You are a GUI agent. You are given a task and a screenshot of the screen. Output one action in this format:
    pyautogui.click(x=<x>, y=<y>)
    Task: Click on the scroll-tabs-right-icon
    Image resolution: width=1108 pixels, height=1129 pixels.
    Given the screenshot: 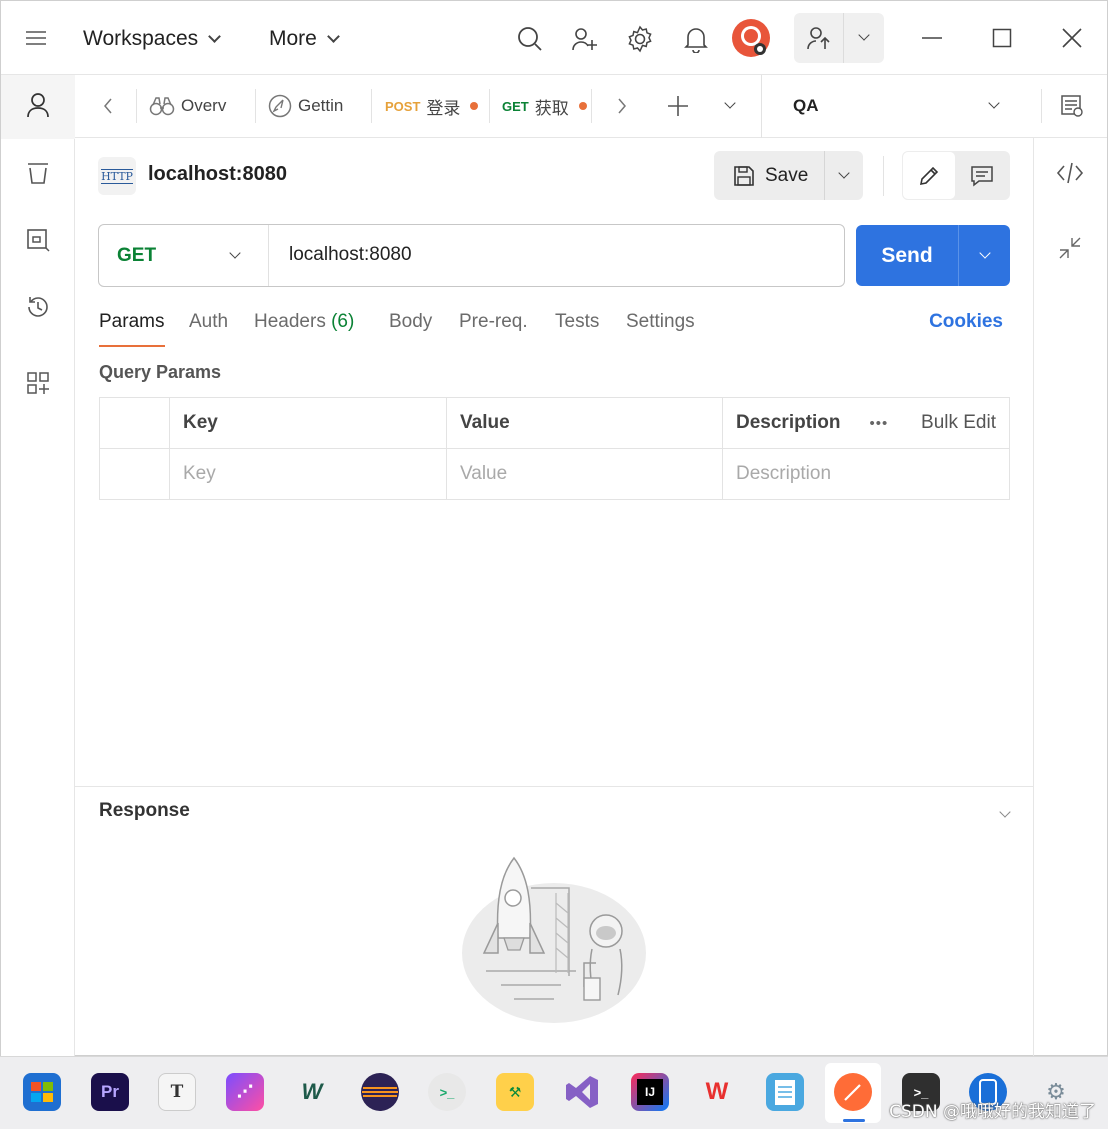 What is the action you would take?
    pyautogui.click(x=622, y=106)
    